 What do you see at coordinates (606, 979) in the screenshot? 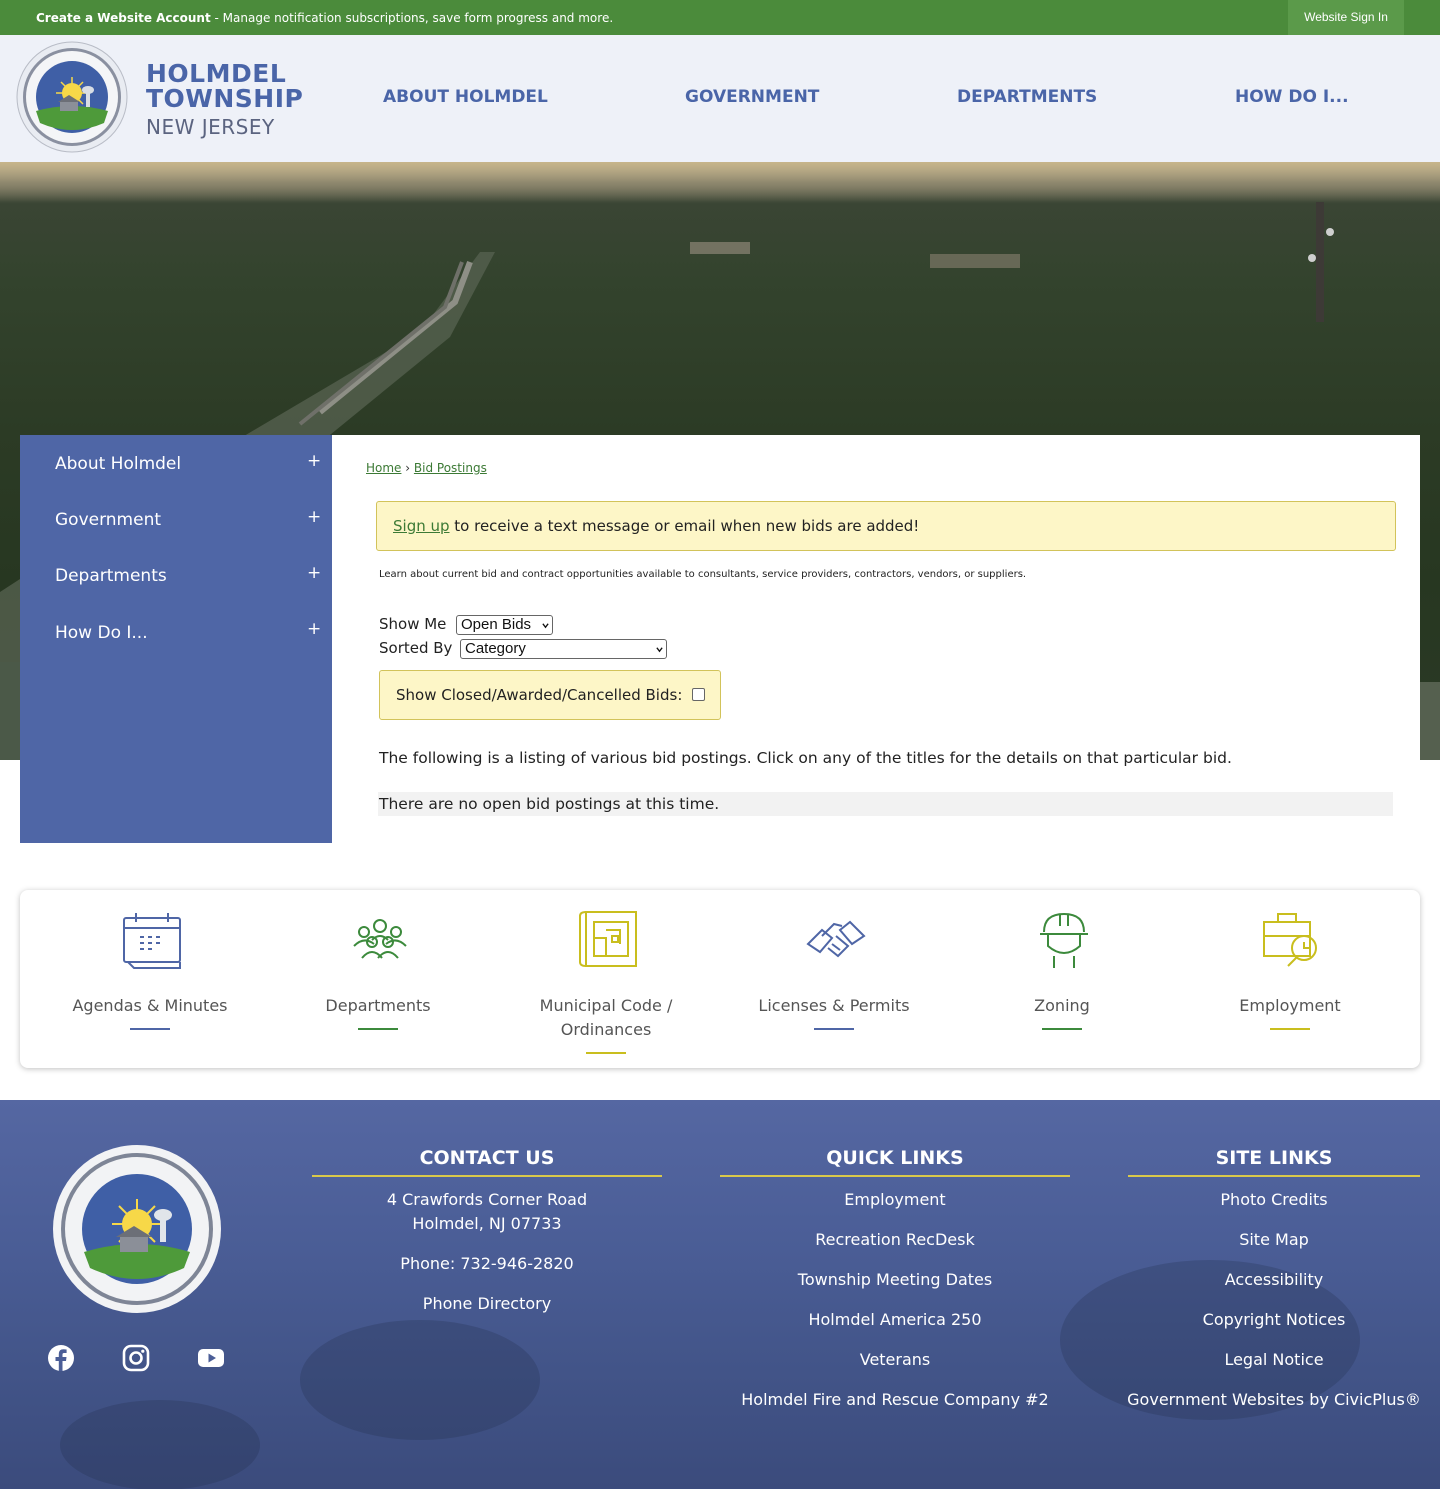
I see `quick-link-municipal-code: Municipal Code / Ordinances` at bounding box center [606, 979].